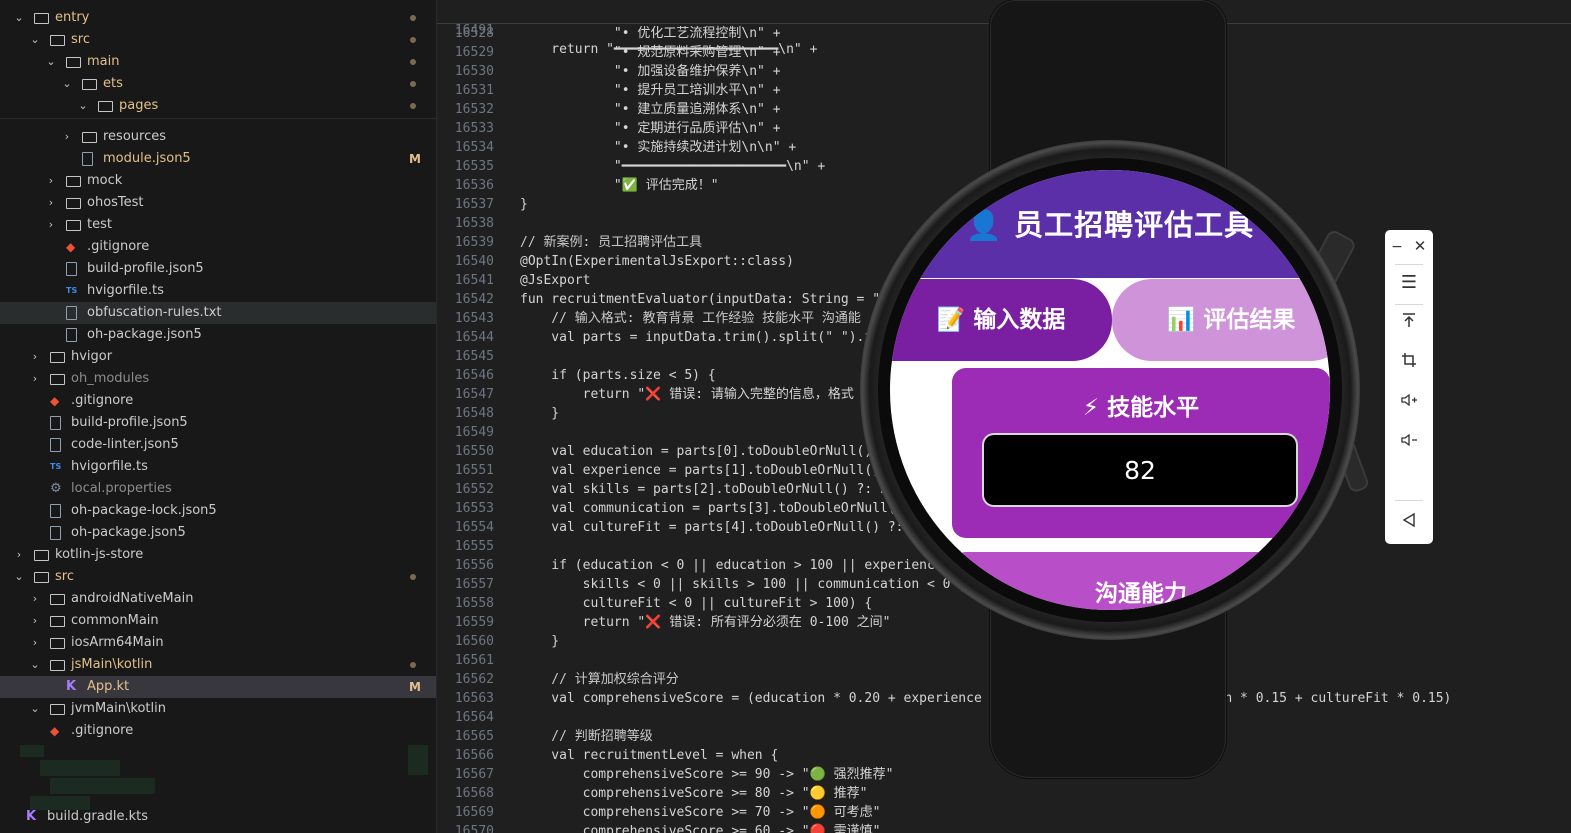 The height and width of the screenshot is (833, 1571). What do you see at coordinates (103, 61) in the screenshot?
I see `tree-item-label: main` at bounding box center [103, 61].